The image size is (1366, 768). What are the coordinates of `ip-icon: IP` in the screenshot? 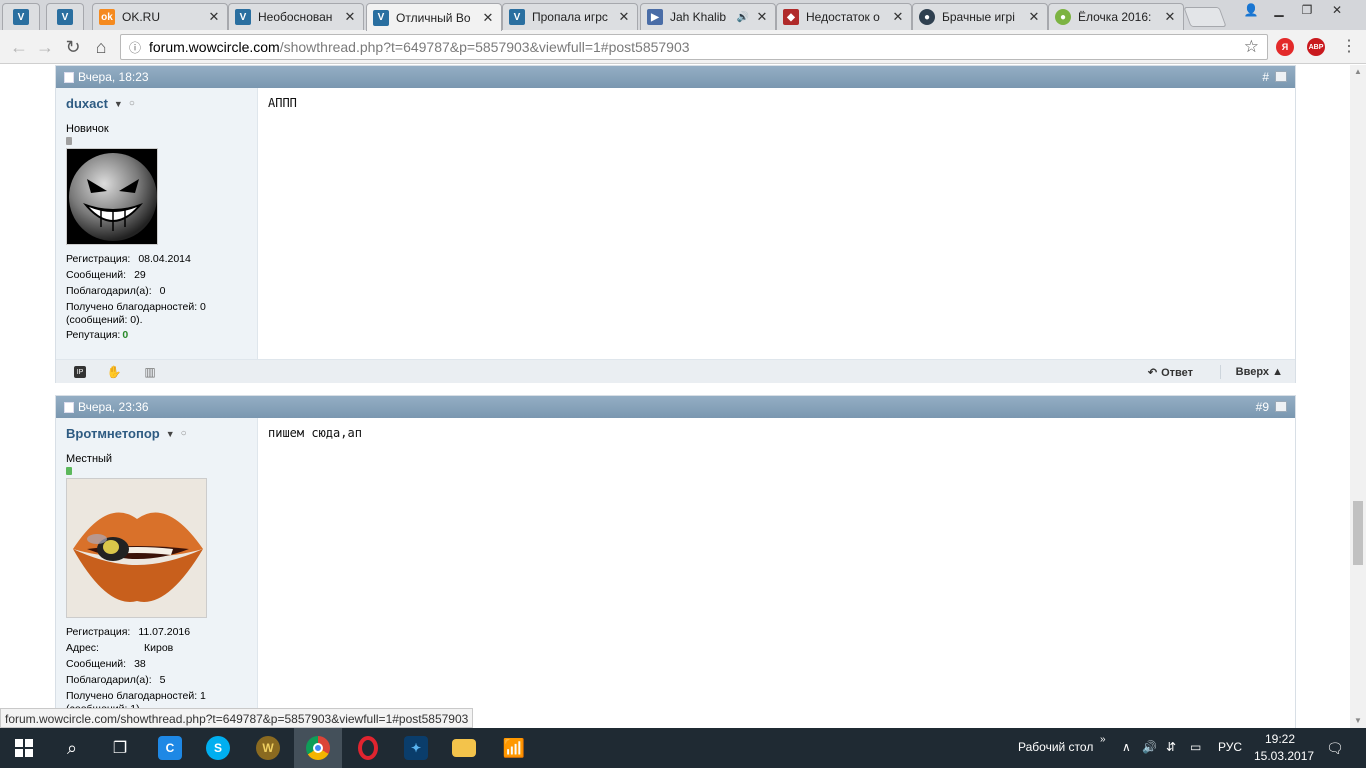 It's located at (80, 372).